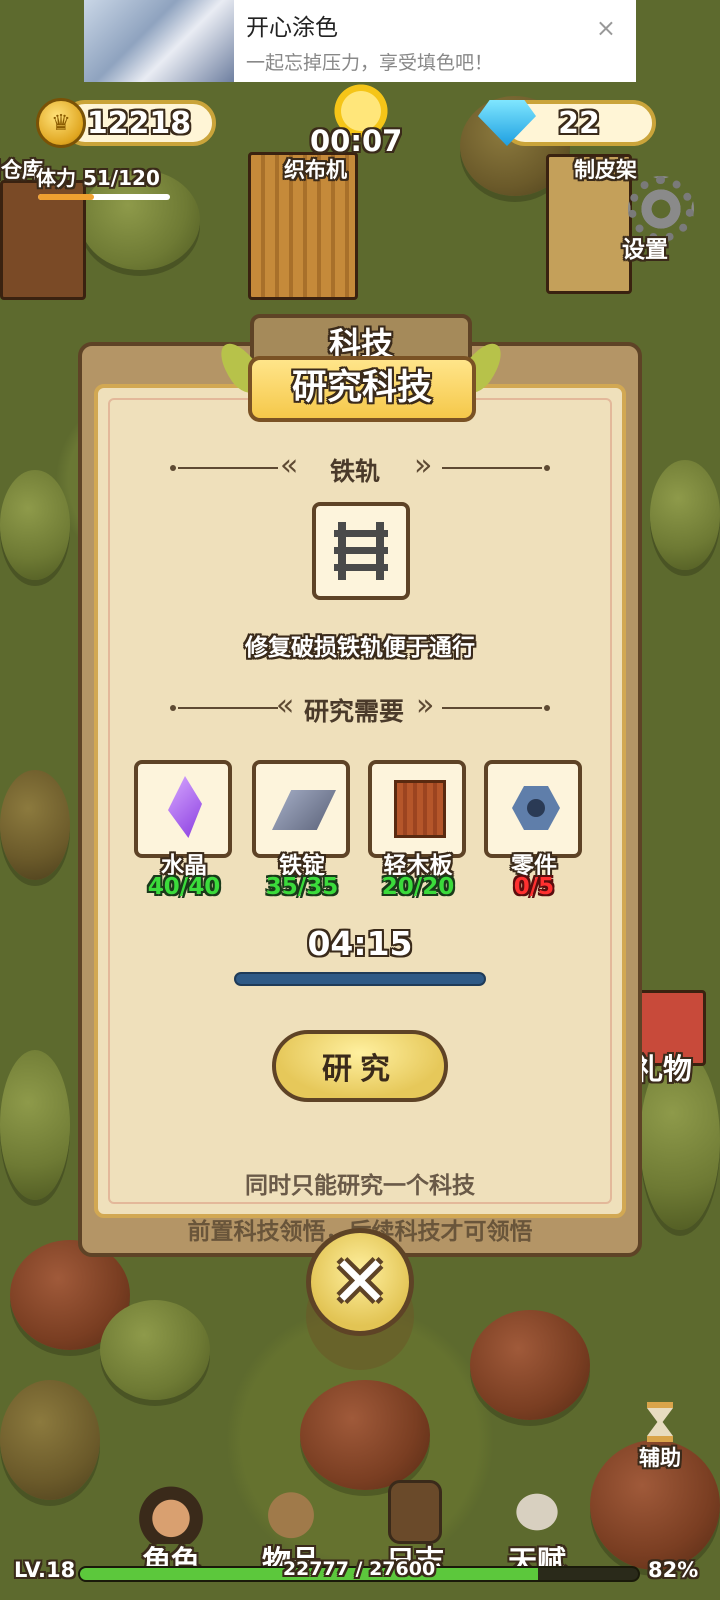 The width and height of the screenshot is (720, 1600). I want to click on ad-close-icon: ×, so click(606, 28).